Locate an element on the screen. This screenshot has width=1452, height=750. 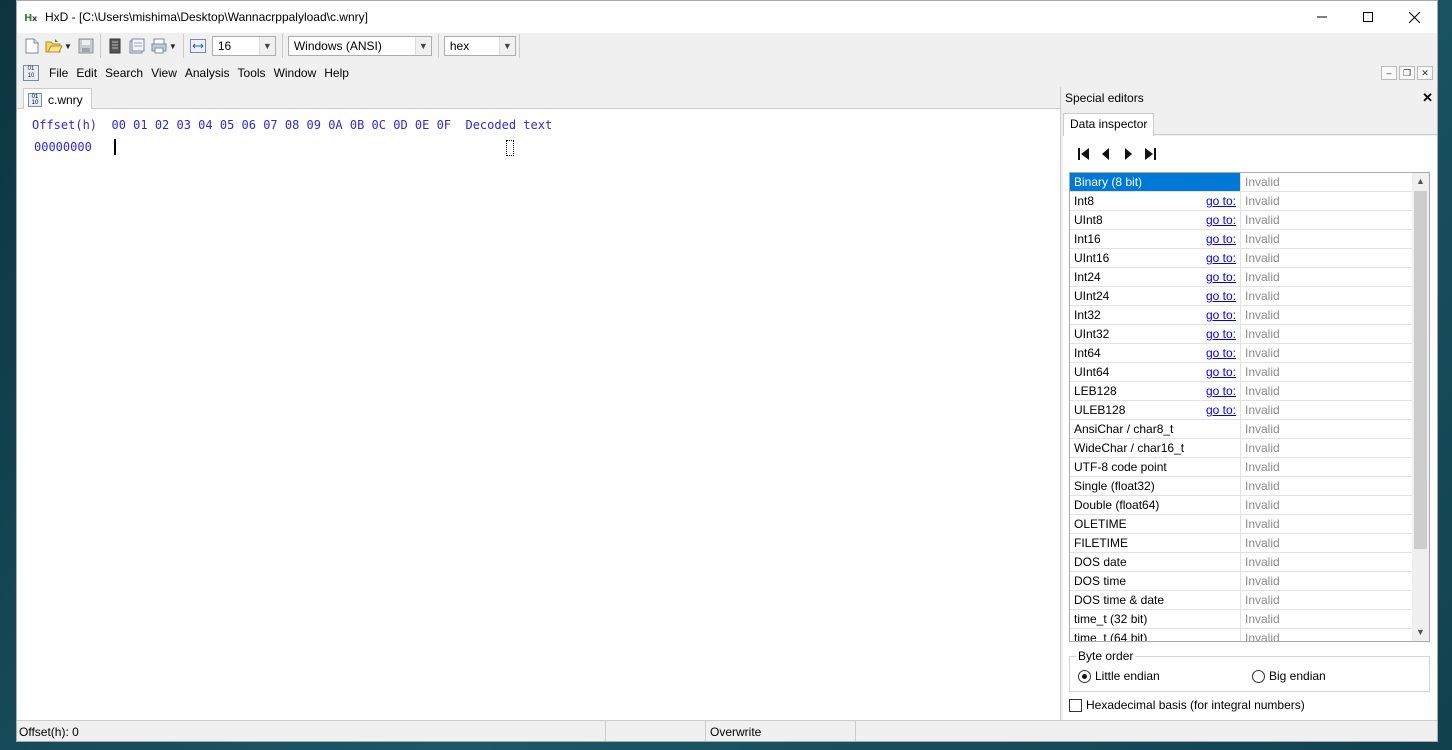
menu-analysis: Analysis is located at coordinates (207, 73).